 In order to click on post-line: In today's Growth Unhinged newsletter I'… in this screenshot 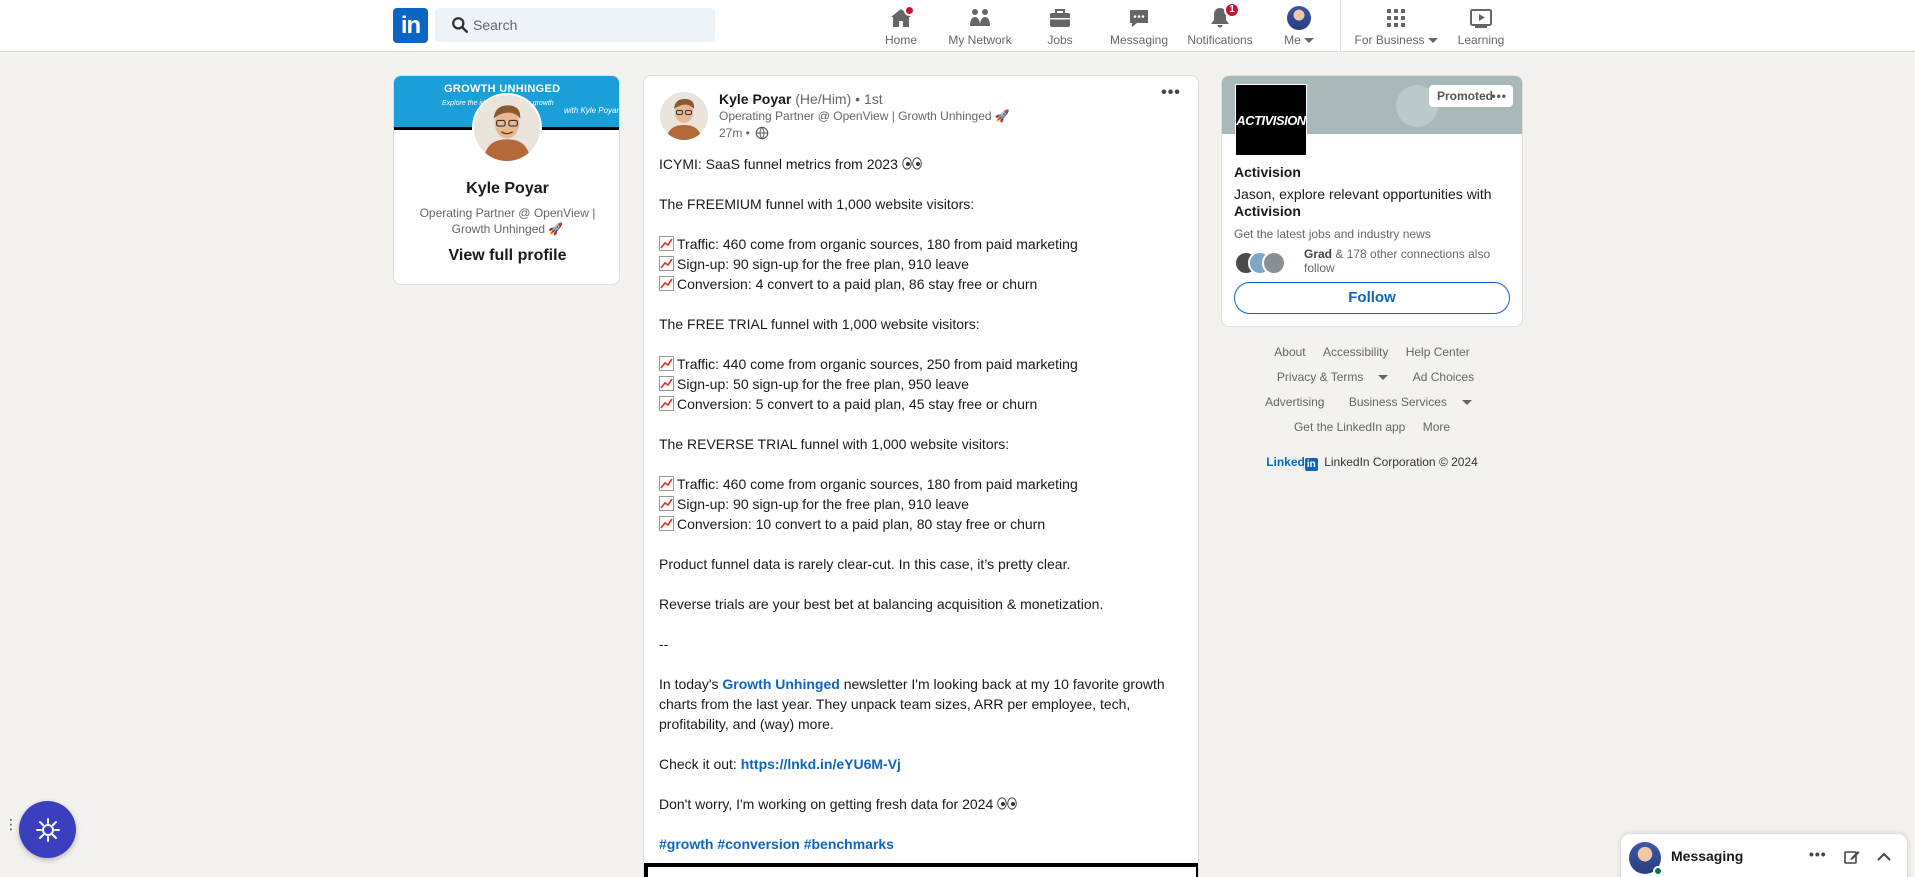, I will do `click(914, 704)`.